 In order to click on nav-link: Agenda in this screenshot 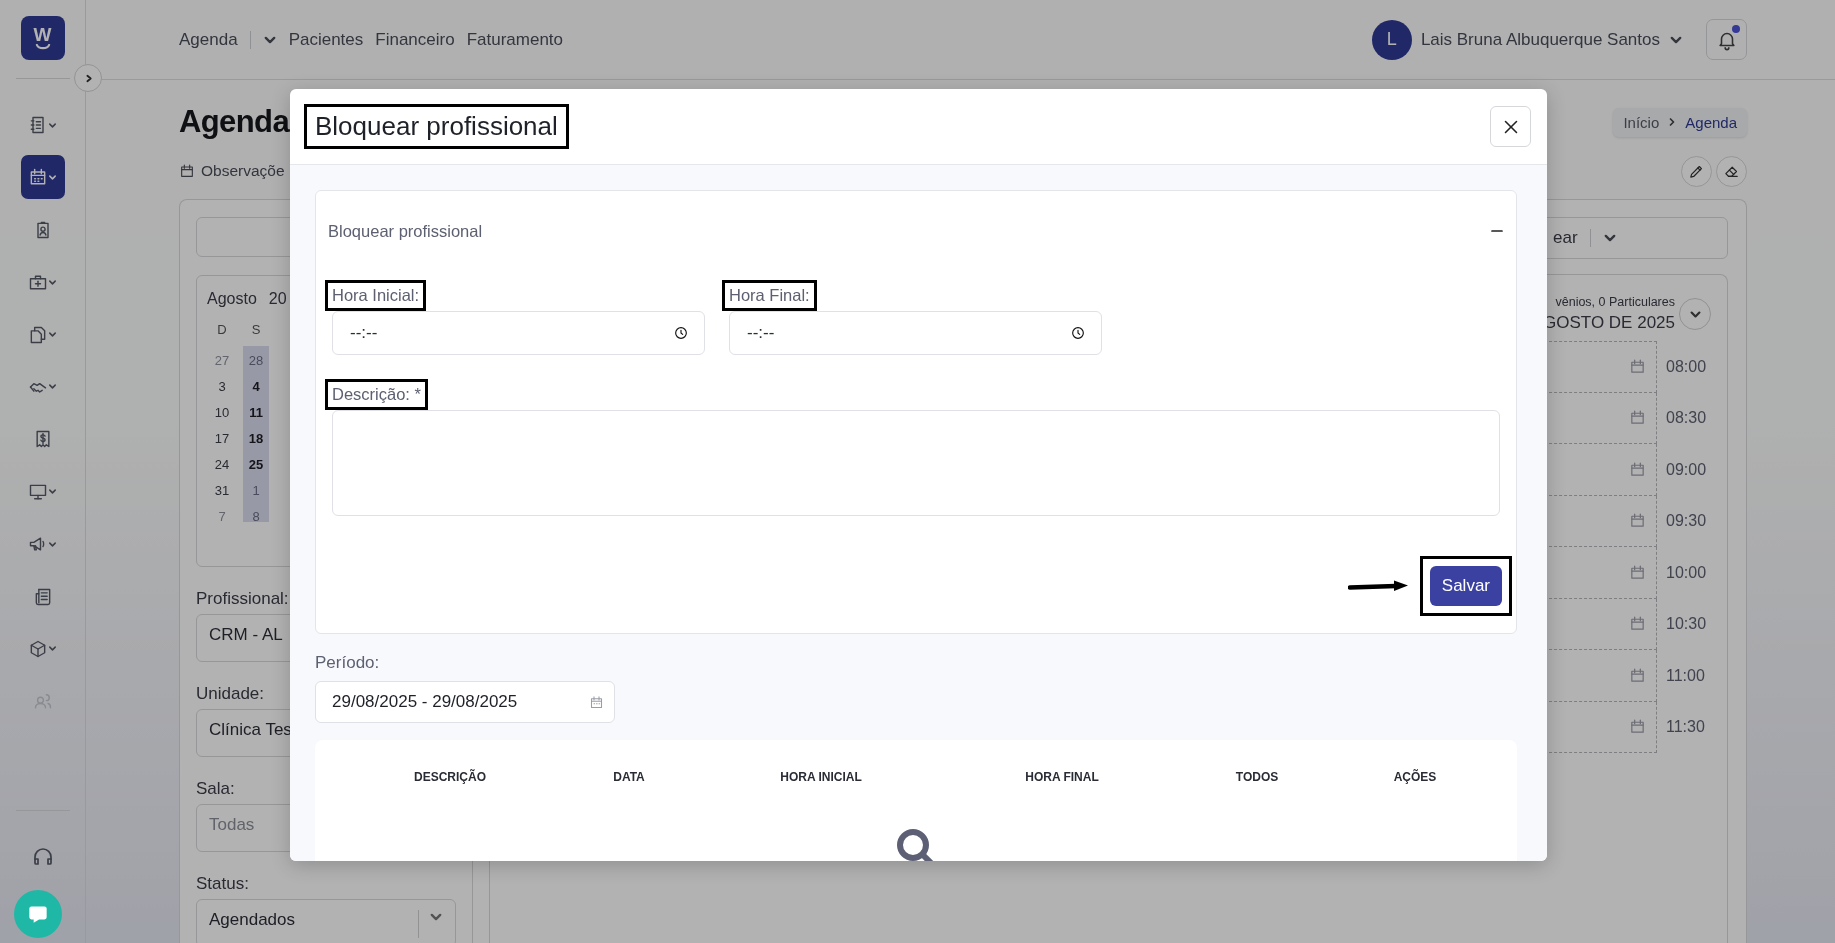, I will do `click(208, 39)`.